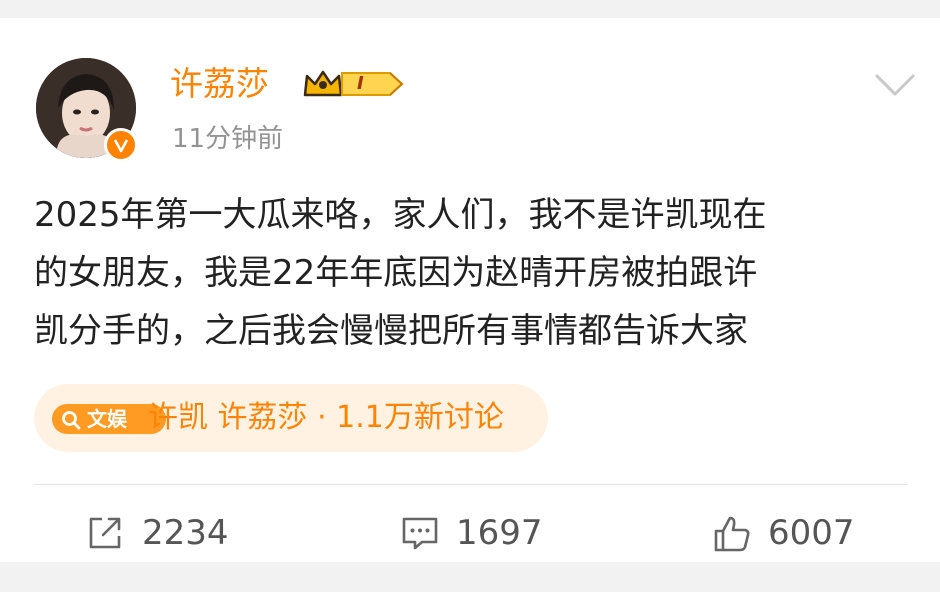 This screenshot has height=592, width=940. What do you see at coordinates (71, 420) in the screenshot?
I see `search-icon` at bounding box center [71, 420].